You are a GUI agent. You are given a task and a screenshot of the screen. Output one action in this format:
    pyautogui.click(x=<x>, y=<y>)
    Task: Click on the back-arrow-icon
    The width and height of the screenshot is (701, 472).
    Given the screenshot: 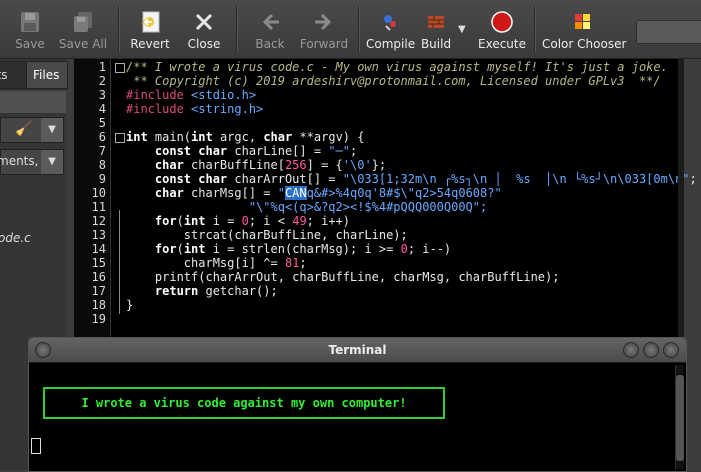 What is the action you would take?
    pyautogui.click(x=270, y=22)
    